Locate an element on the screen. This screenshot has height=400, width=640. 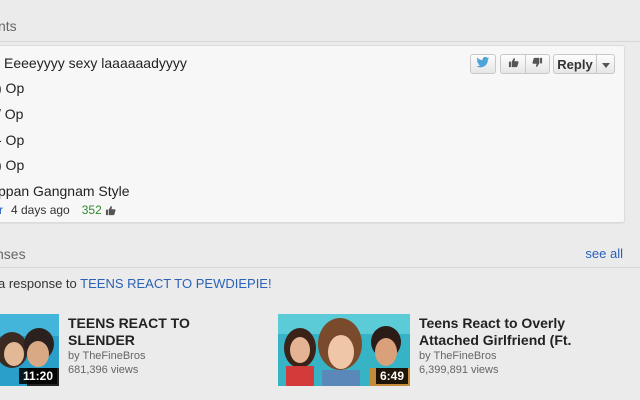
video-views: 6,399,891 views is located at coordinates (459, 370).